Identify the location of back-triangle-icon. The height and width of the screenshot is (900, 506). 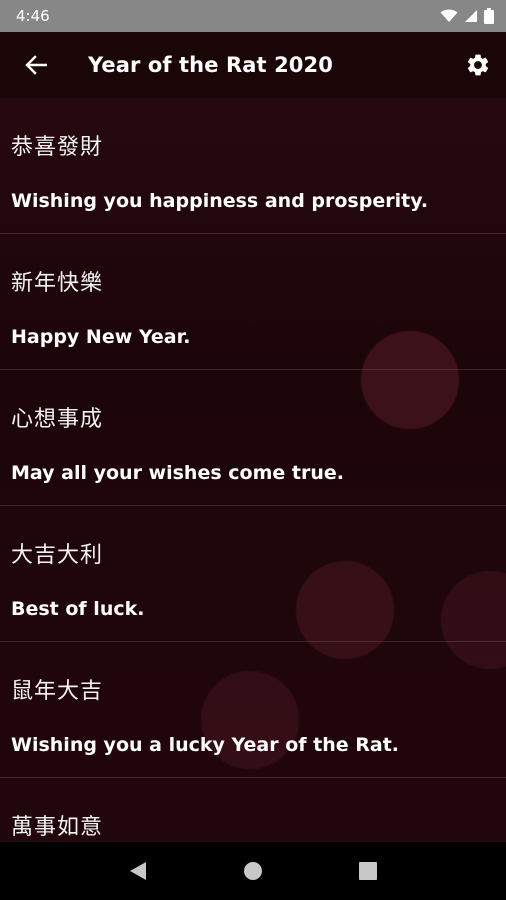
(137, 871).